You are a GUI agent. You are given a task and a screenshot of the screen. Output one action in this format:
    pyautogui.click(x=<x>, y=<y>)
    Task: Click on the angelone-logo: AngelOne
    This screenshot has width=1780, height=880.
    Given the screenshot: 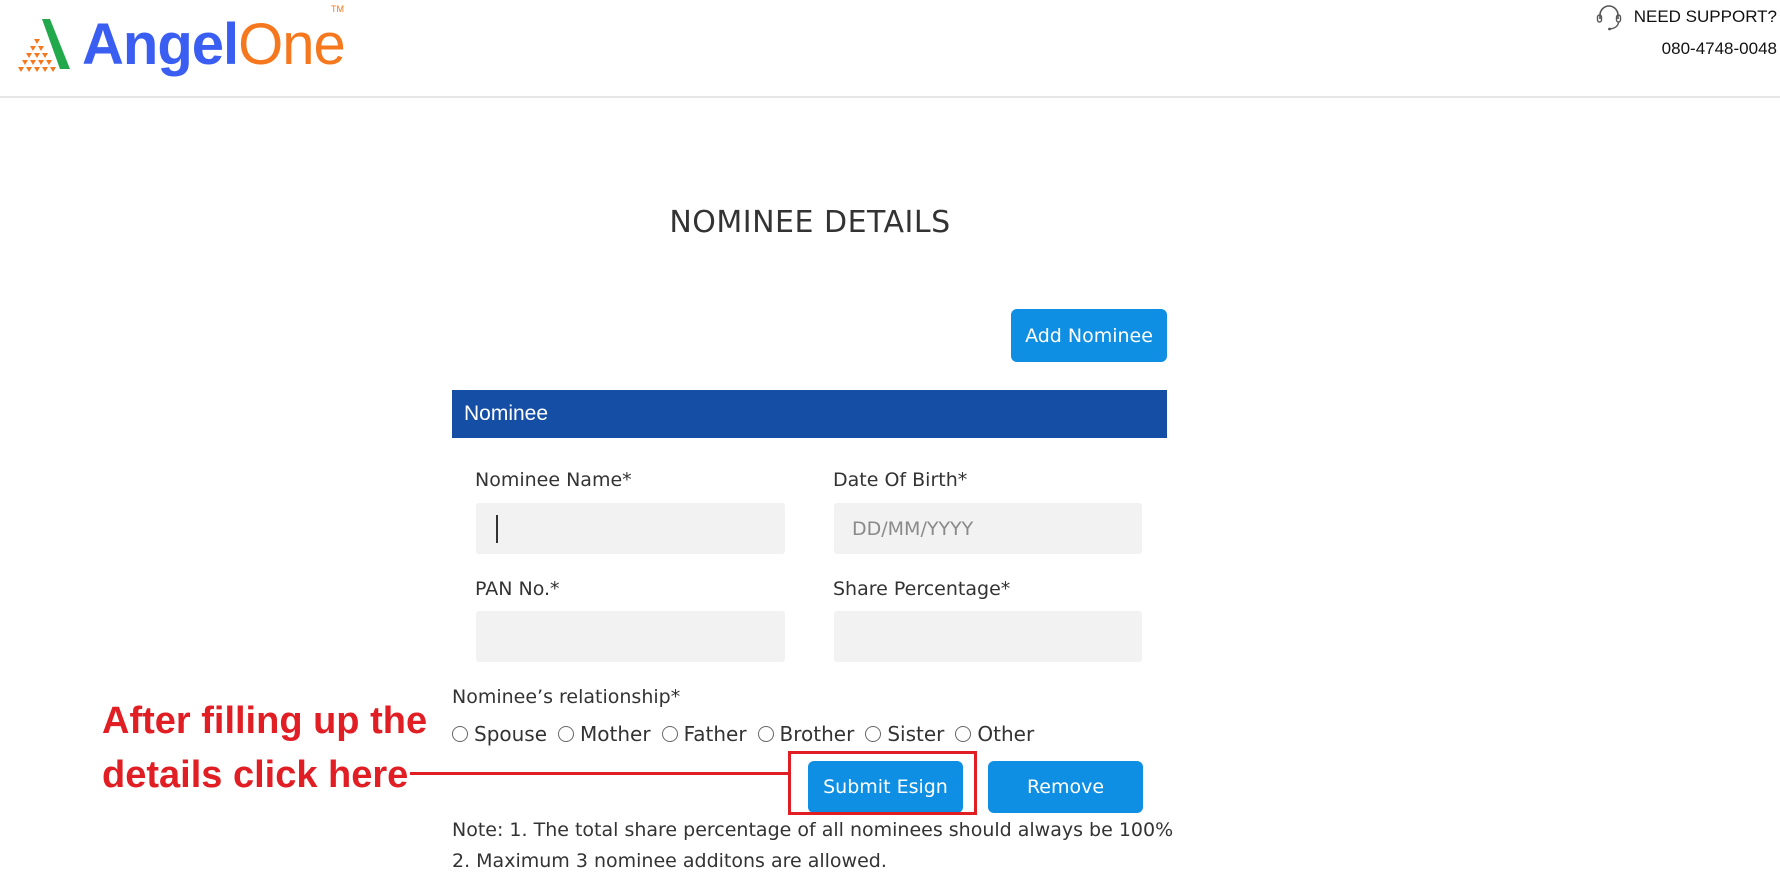 What is the action you would take?
    pyautogui.click(x=179, y=45)
    